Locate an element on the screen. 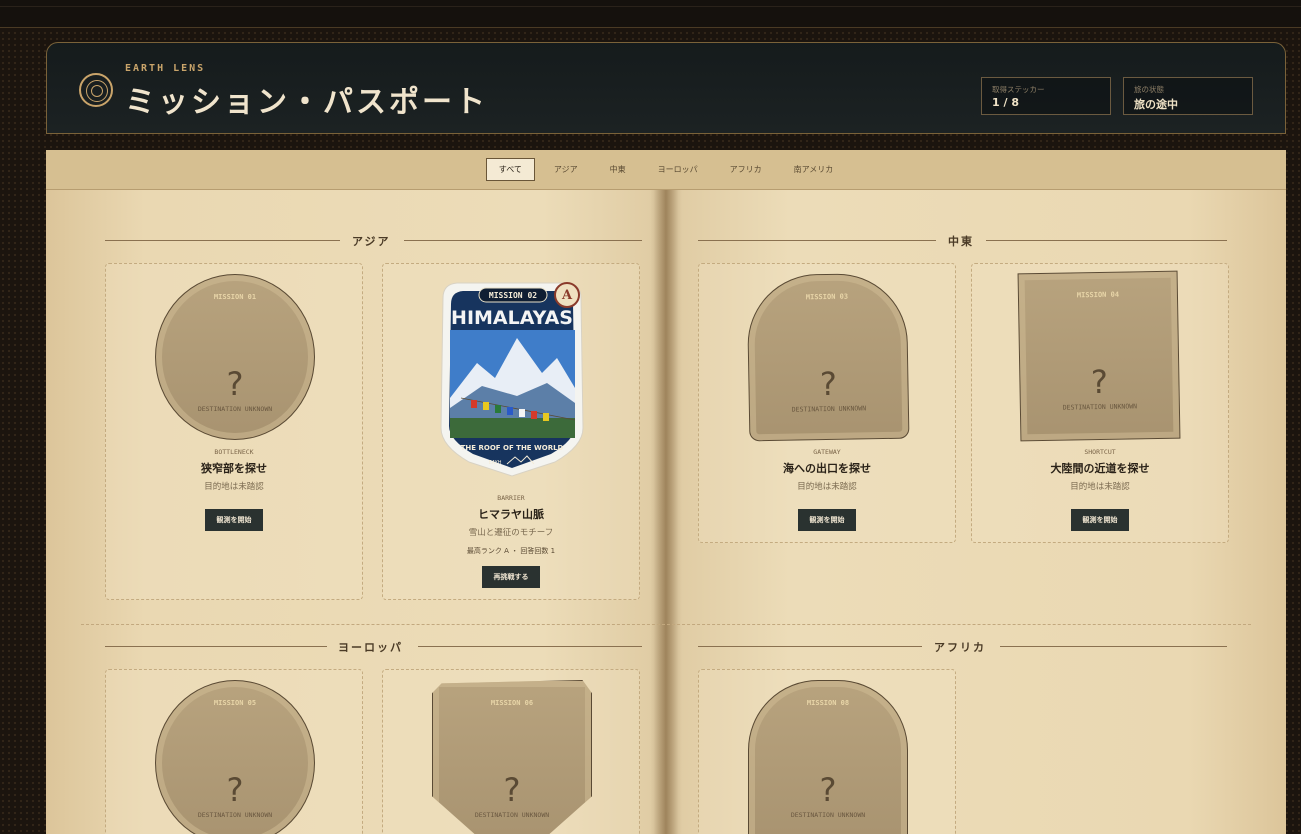 The height and width of the screenshot is (834, 1301). sticker-placeholder: MISSION 01 ? DESTINATION UNKNOWN is located at coordinates (235, 357).